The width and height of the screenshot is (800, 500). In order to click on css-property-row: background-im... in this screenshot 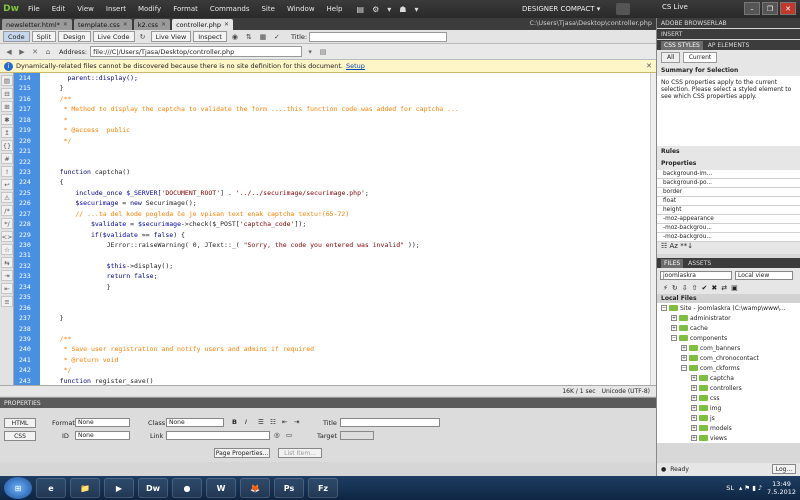, I will do `click(728, 174)`.